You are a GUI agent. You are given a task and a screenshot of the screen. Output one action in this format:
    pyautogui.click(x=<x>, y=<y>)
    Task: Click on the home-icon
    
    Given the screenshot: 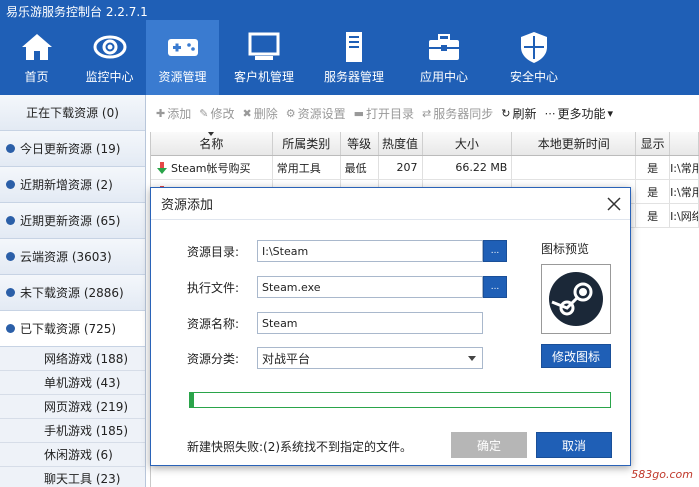 What is the action you would take?
    pyautogui.click(x=36, y=47)
    